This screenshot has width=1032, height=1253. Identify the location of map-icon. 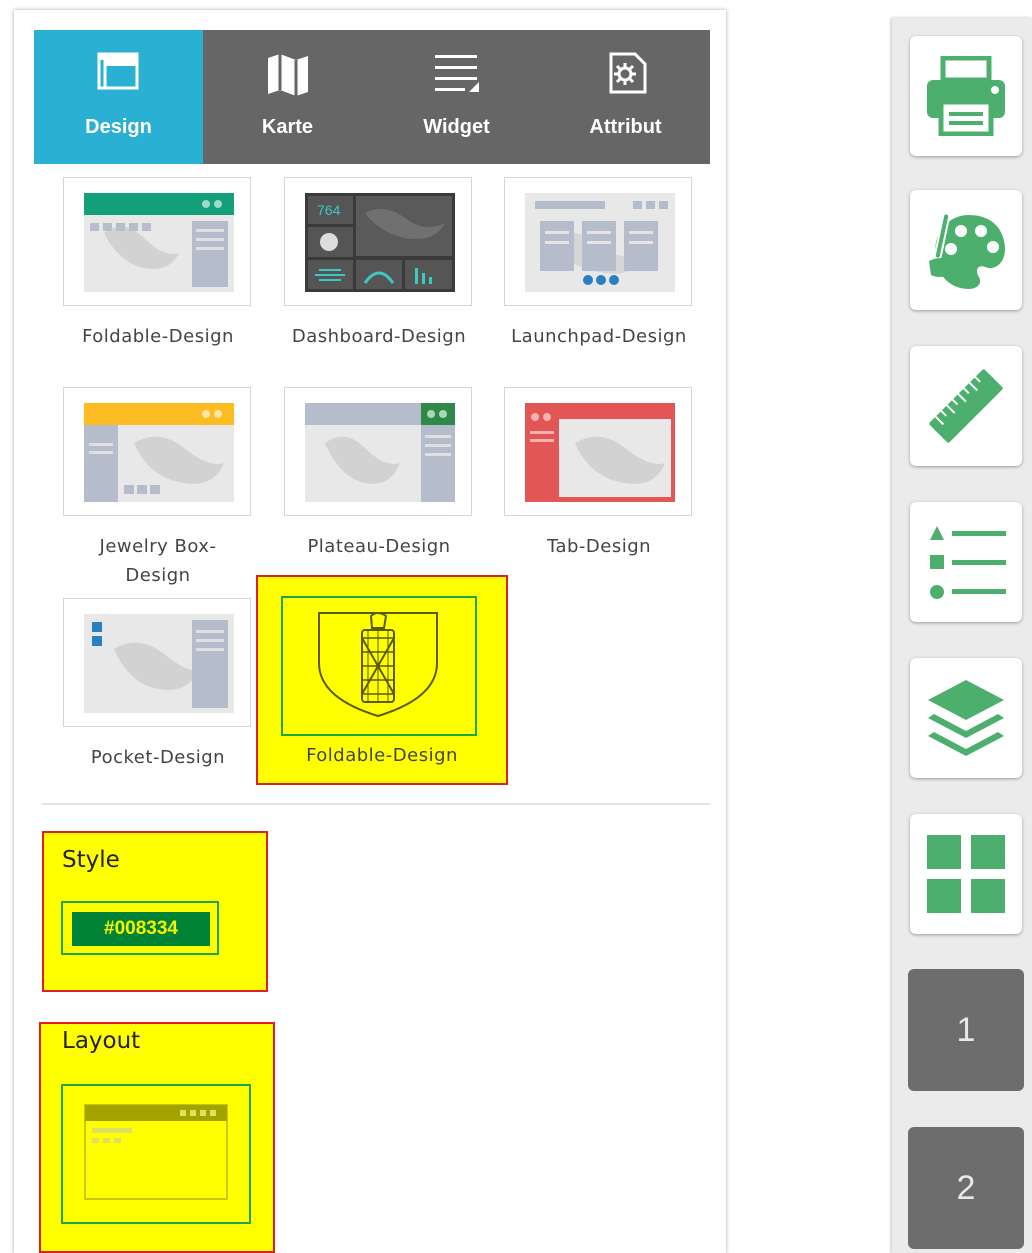
(287, 77).